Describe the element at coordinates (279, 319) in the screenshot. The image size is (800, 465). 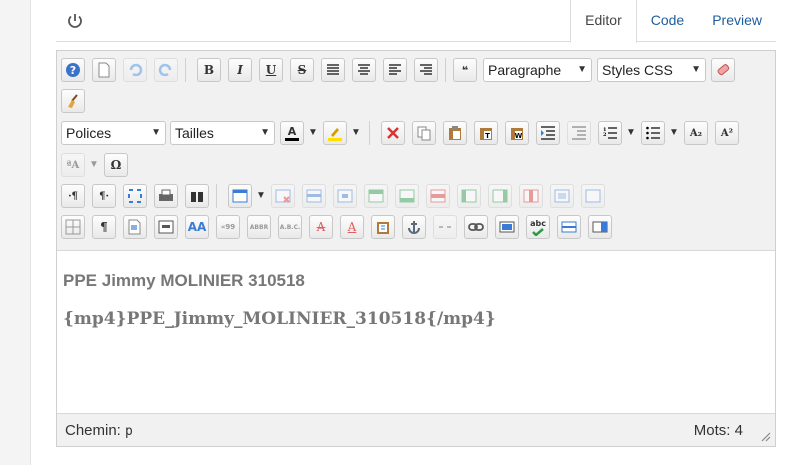
I see `content-media-tag: {mp4}PPE_Jimmy_MOLINIER_310518{/mp4}` at that location.